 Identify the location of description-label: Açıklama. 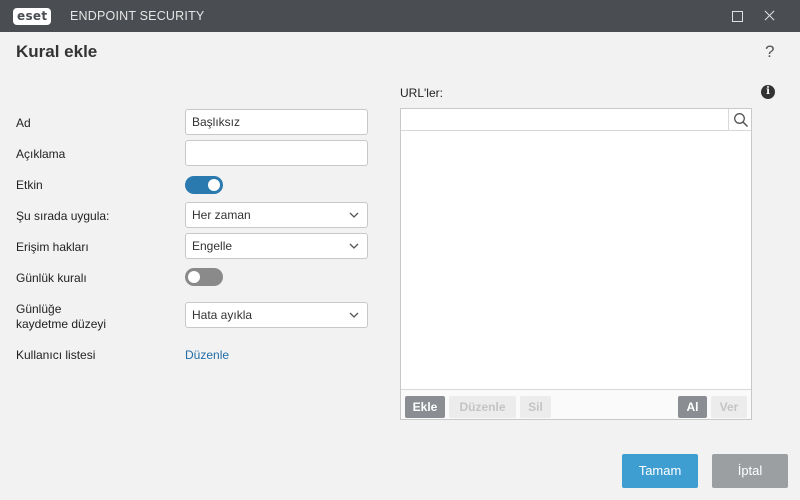
(41, 154).